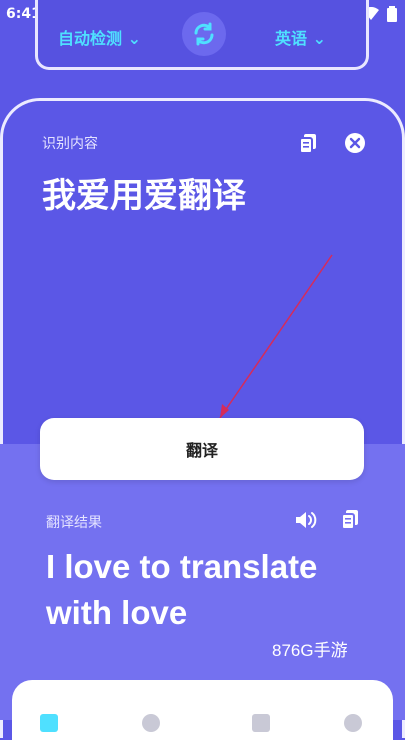  I want to click on copy-source-button, so click(308, 144).